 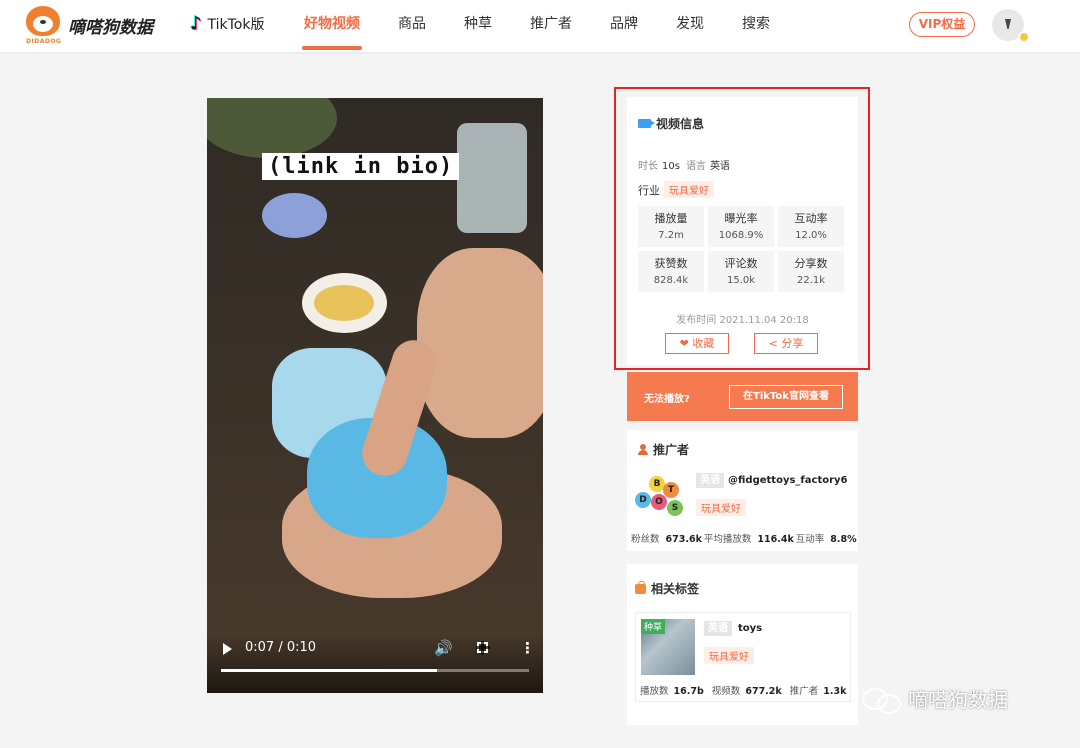 What do you see at coordinates (645, 539) in the screenshot?
I see `fans-label: 粉丝数` at bounding box center [645, 539].